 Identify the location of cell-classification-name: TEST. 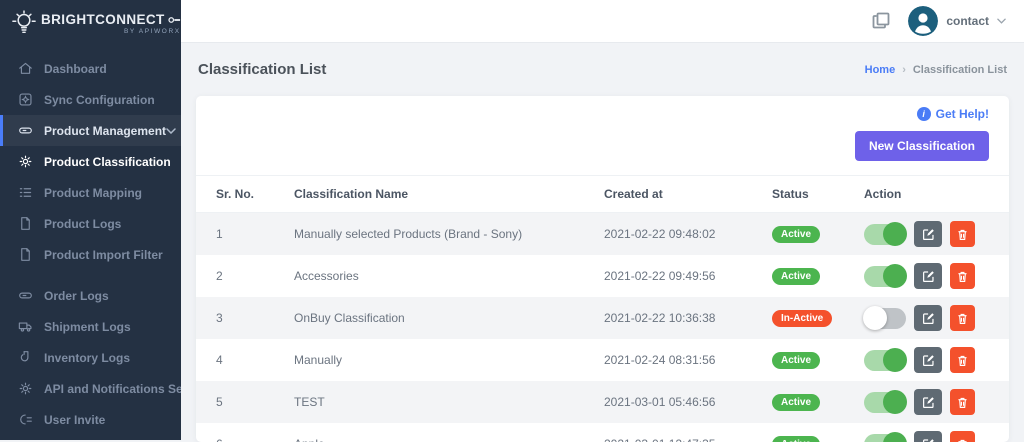
(441, 402).